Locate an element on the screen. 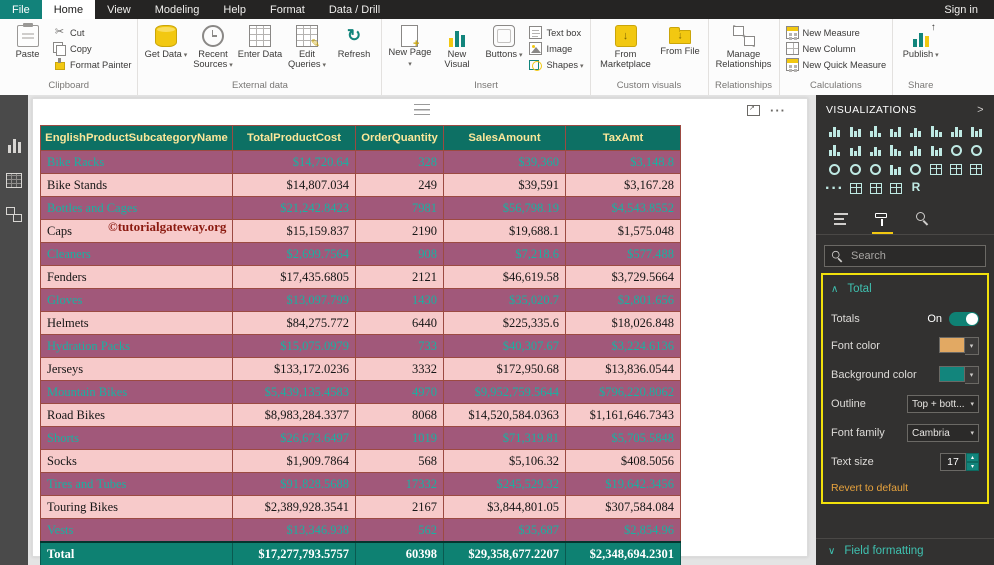 This screenshot has width=994, height=565. table-cell: $1,575.048 is located at coordinates (623, 231).